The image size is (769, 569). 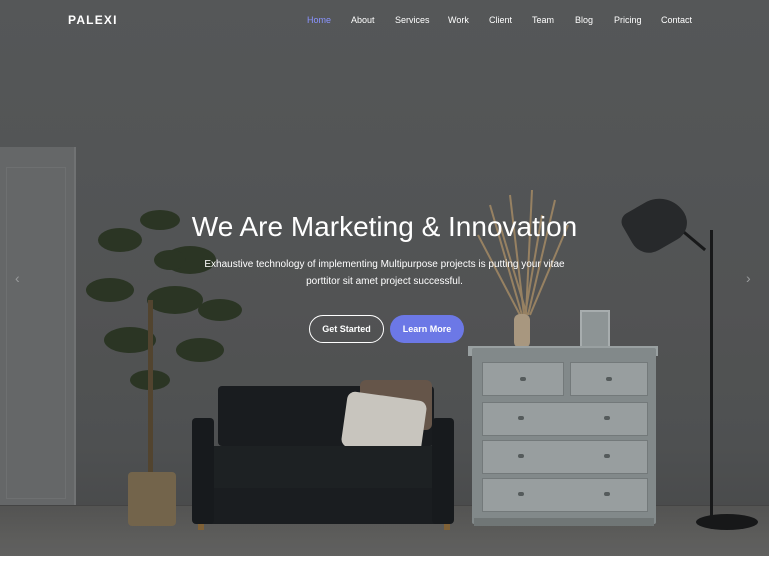 I want to click on nav-item-client: Client, so click(x=500, y=20).